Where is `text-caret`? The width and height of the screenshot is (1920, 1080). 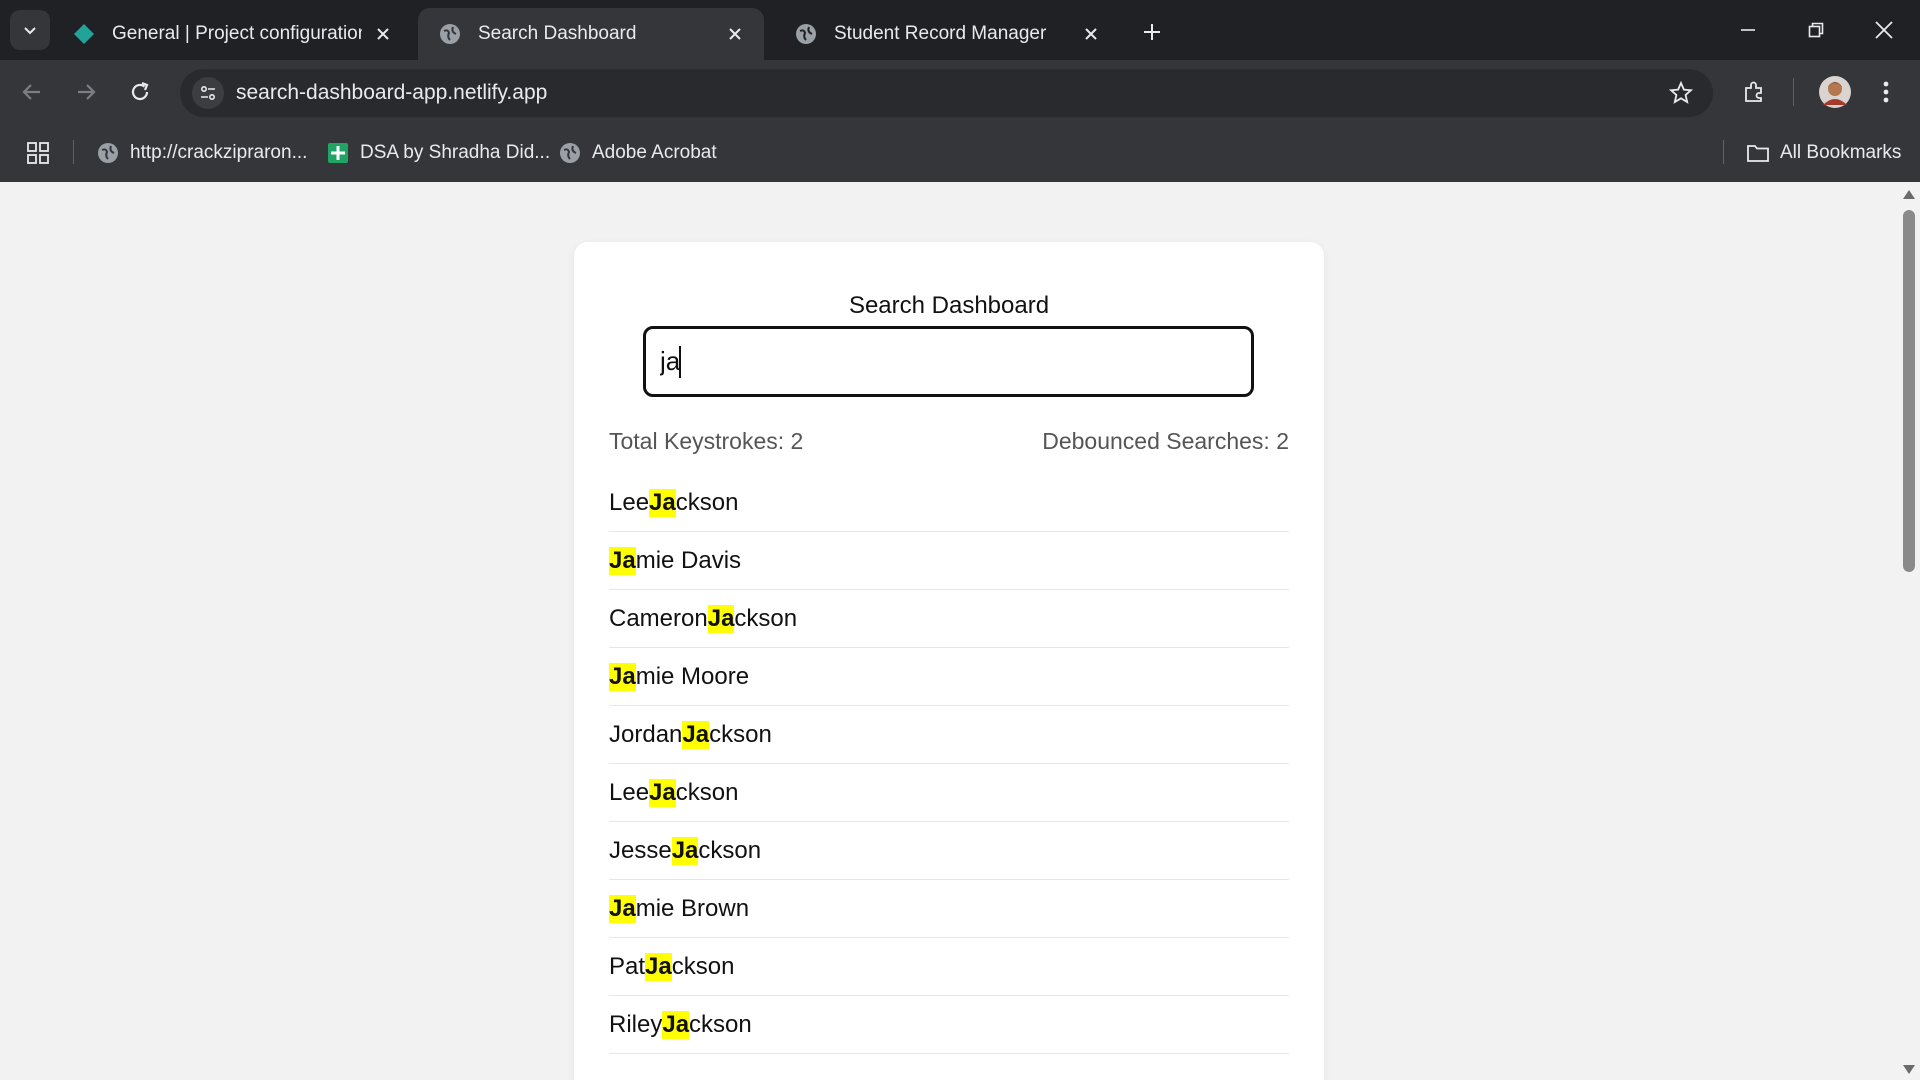
text-caret is located at coordinates (680, 362).